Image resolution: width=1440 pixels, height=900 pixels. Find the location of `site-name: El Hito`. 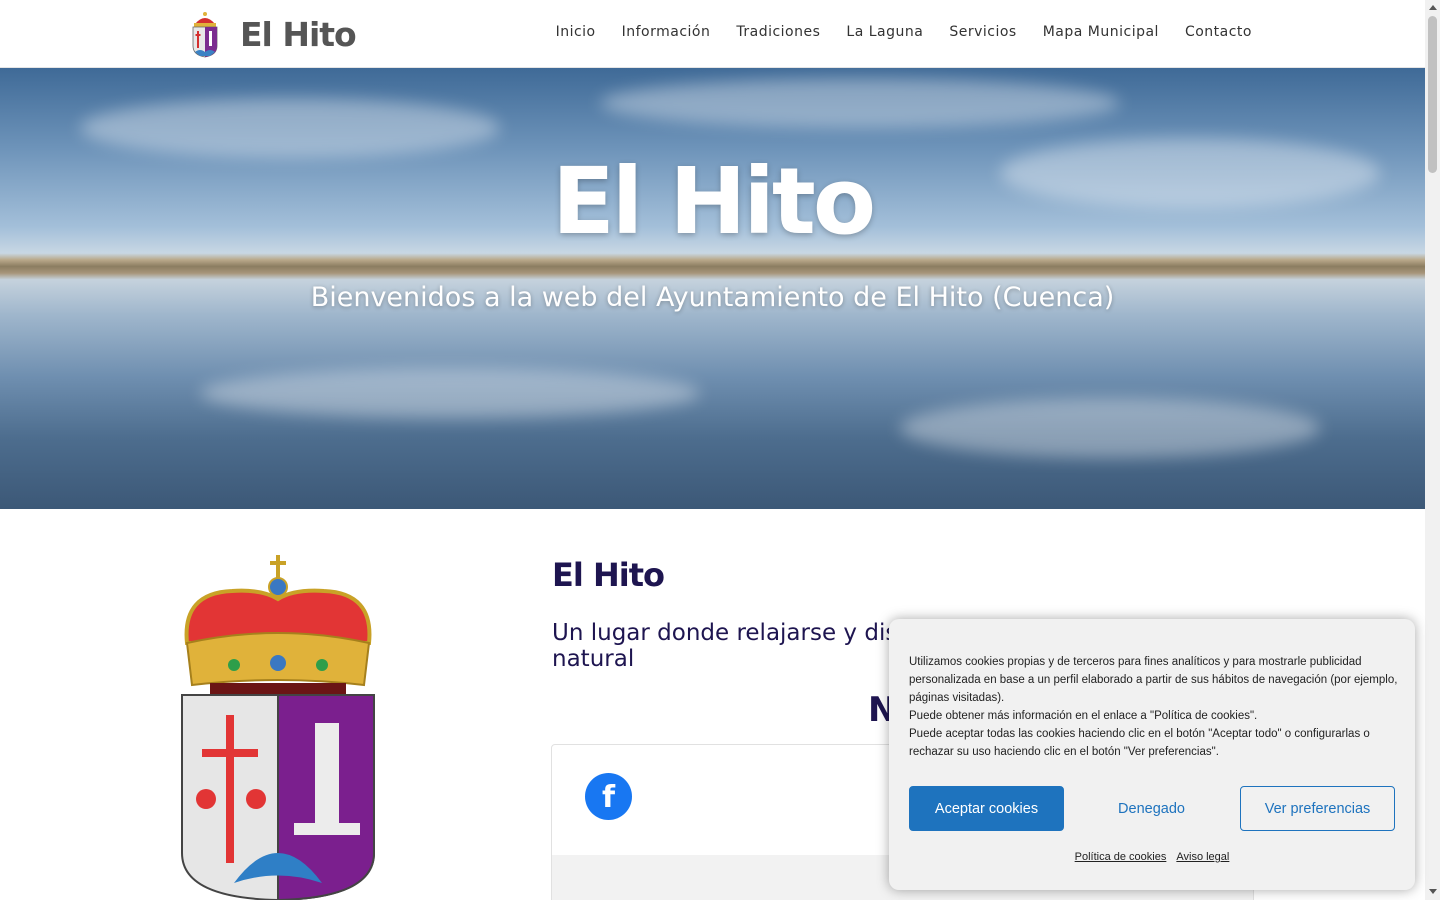

site-name: El Hito is located at coordinates (298, 34).